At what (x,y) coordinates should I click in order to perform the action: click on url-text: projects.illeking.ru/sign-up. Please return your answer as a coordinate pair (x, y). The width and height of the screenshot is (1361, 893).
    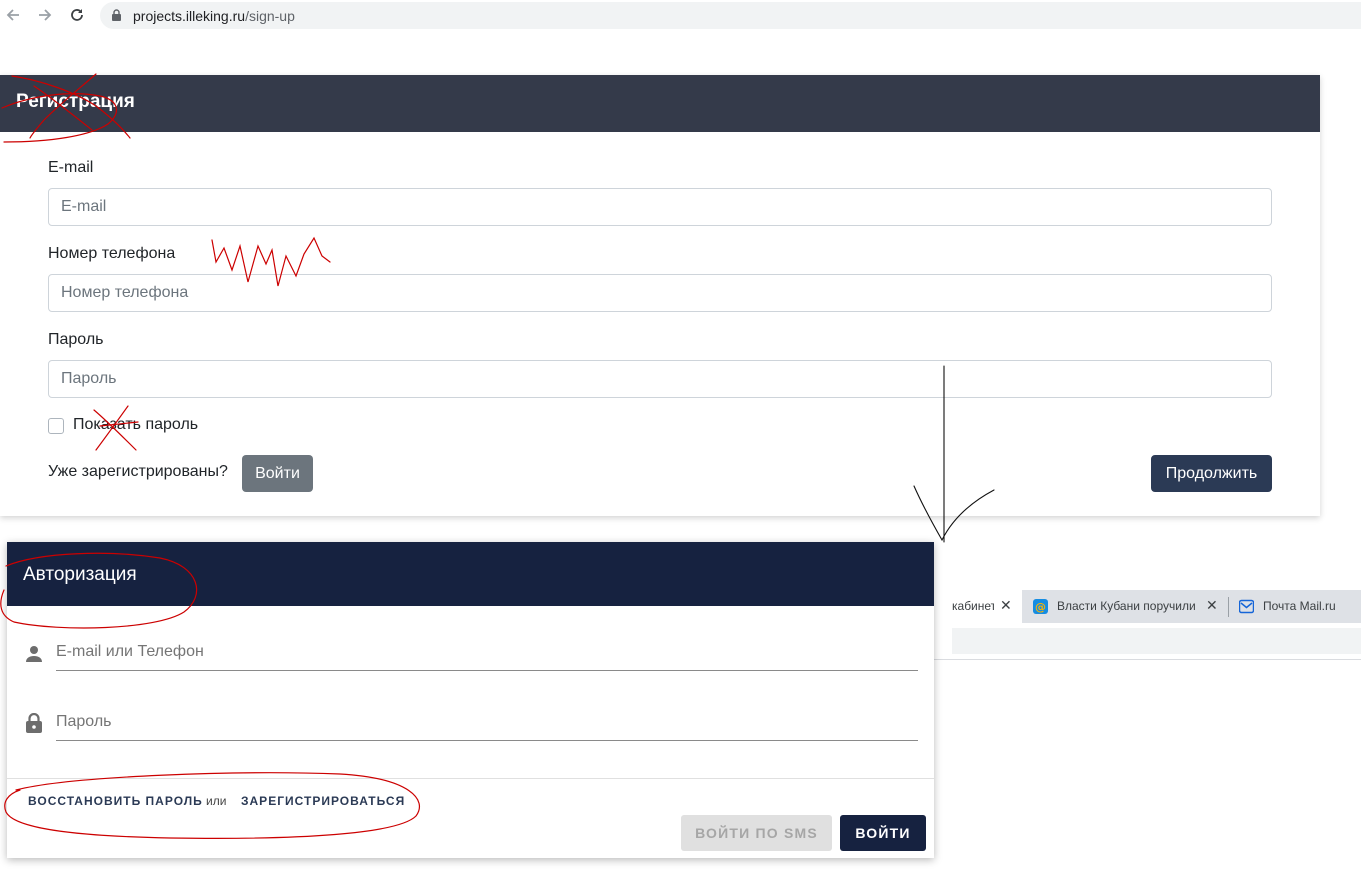
    Looking at the image, I should click on (214, 16).